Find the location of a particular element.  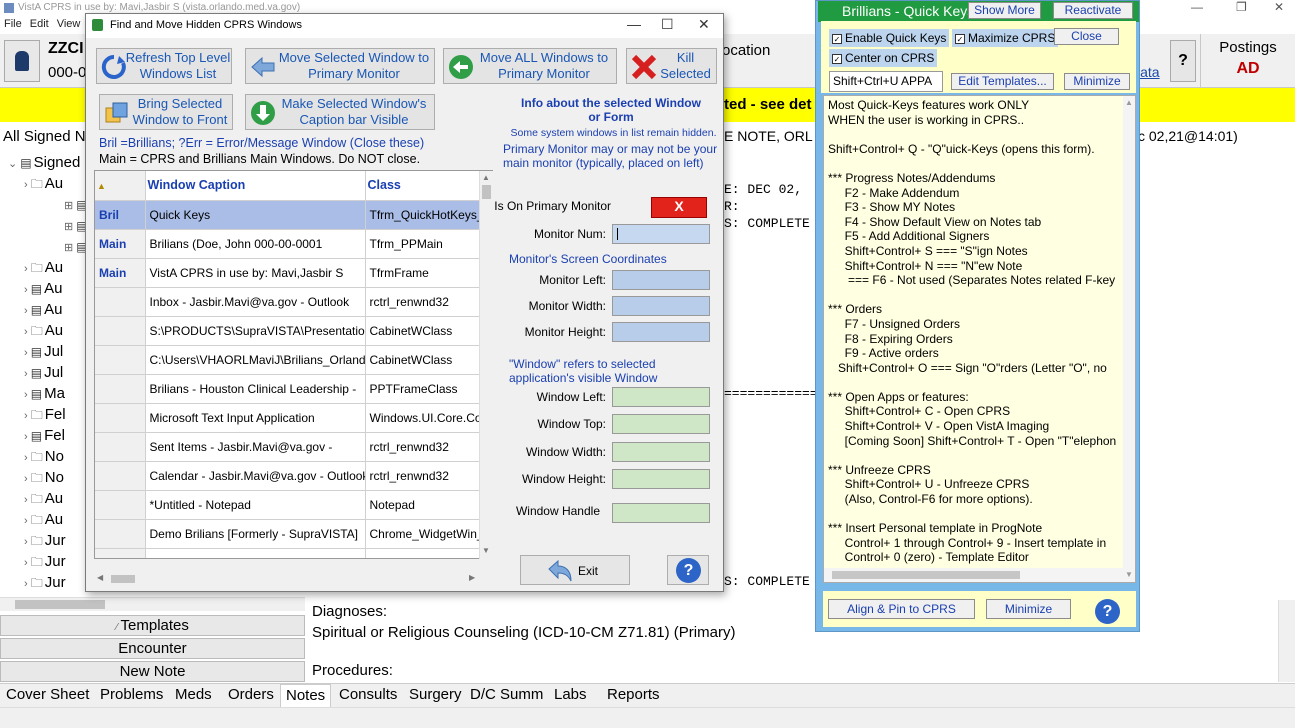

tree-item: › ▤ Fel is located at coordinates (44, 435).